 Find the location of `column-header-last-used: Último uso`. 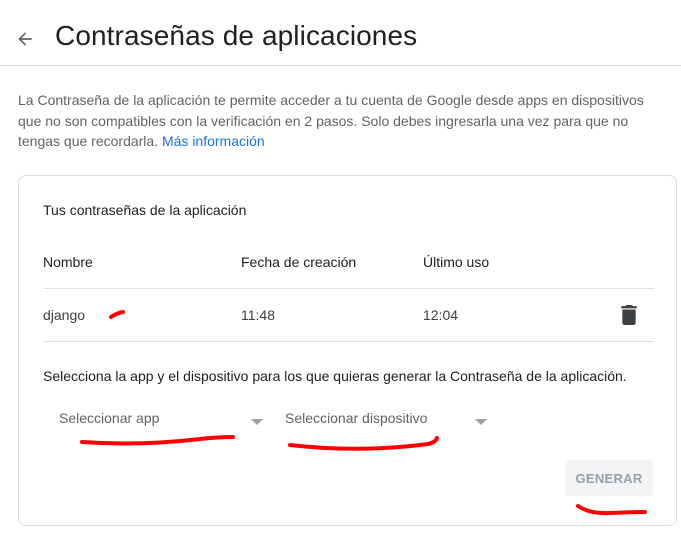

column-header-last-used: Último uso is located at coordinates (456, 262).